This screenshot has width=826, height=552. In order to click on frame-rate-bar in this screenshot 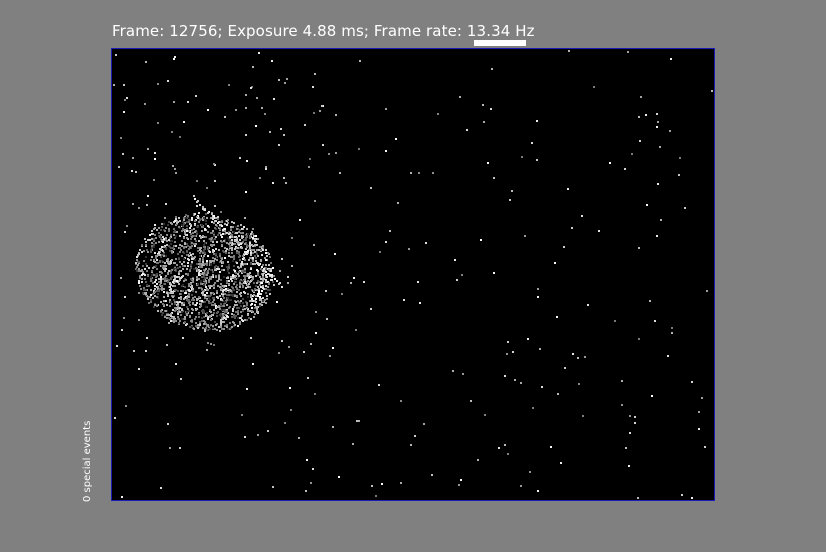, I will do `click(500, 43)`.